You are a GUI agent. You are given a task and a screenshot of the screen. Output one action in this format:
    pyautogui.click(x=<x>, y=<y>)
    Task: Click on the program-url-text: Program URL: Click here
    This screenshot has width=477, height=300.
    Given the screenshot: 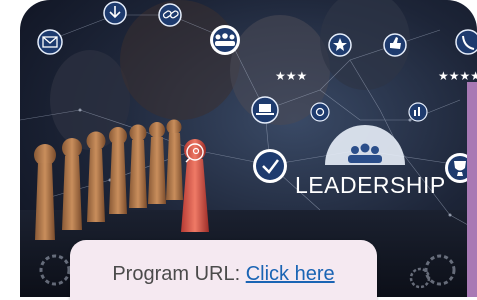 What is the action you would take?
    pyautogui.click(x=223, y=274)
    